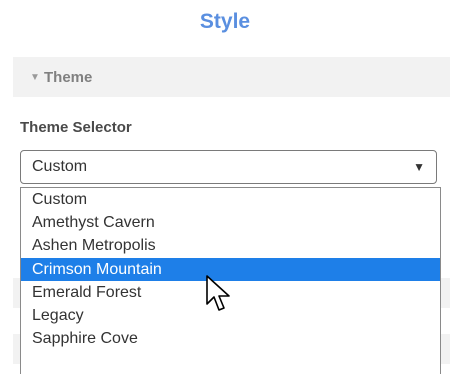 The image size is (450, 374). I want to click on theme-selector-dropdown: Custom ▼, so click(228, 167).